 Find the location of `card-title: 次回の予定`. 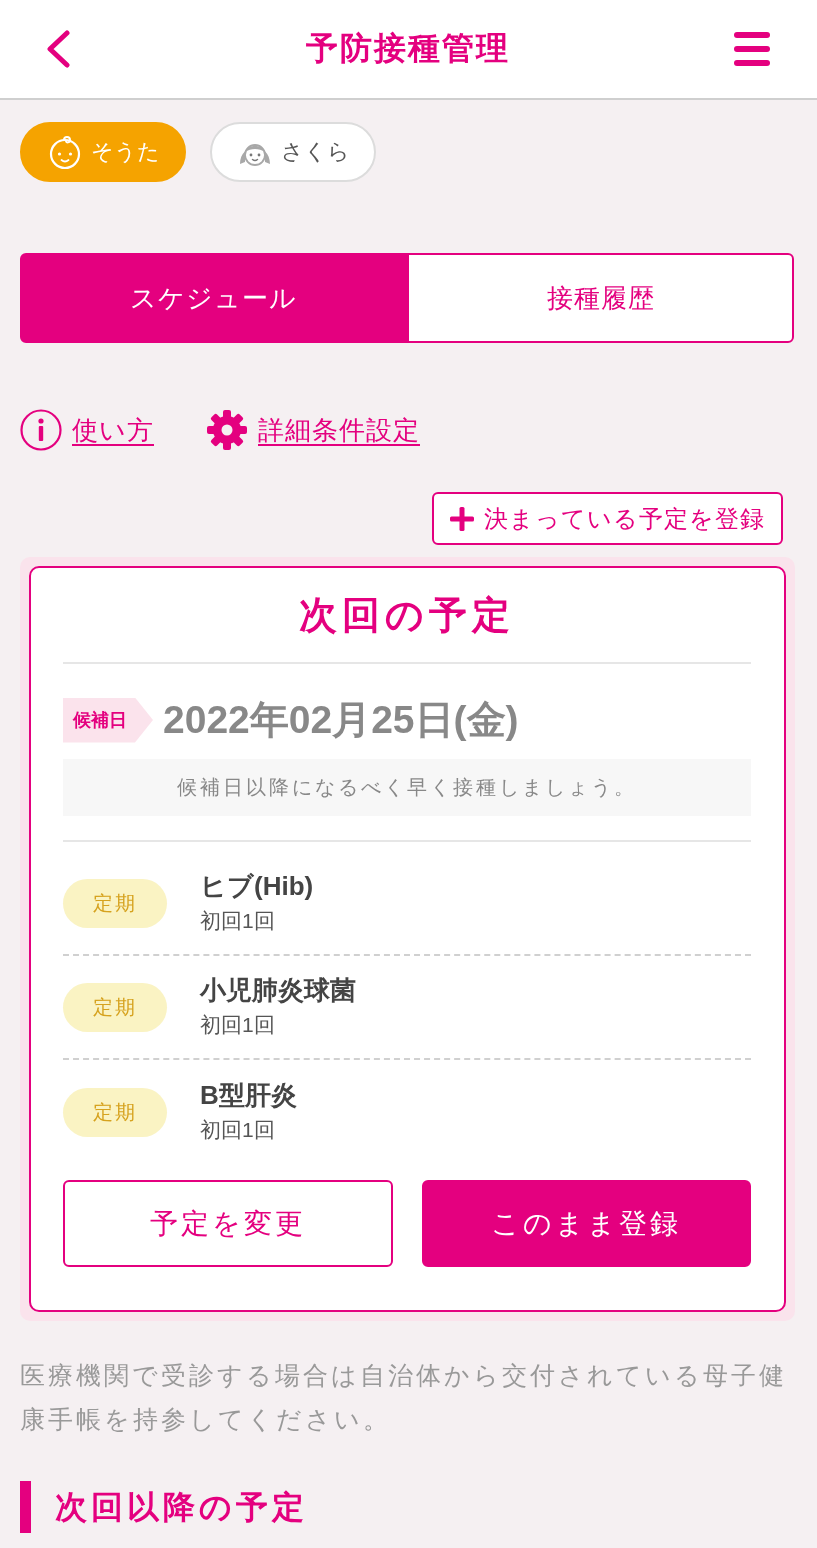

card-title: 次回の予定 is located at coordinates (407, 615).